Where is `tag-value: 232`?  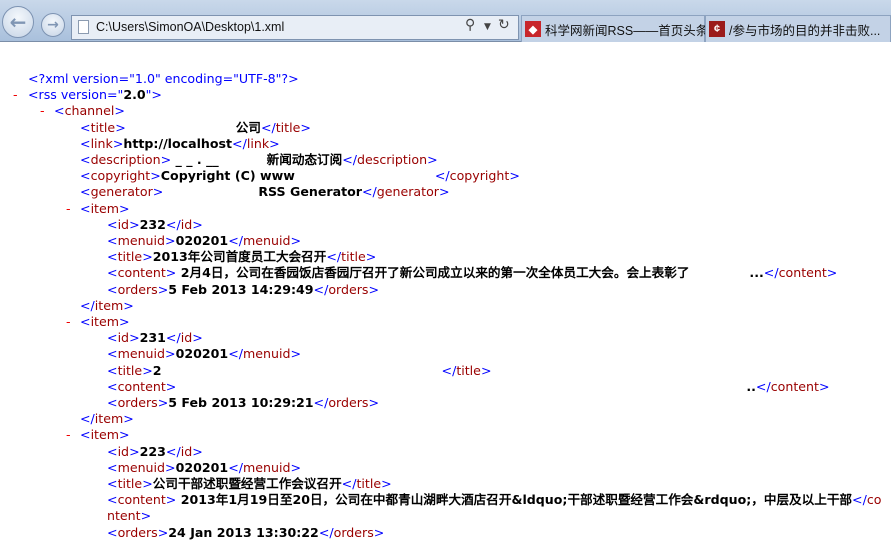 tag-value: 232 is located at coordinates (152, 224).